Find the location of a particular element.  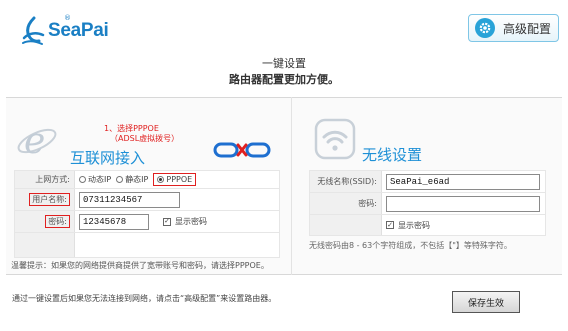

seapai-logo-icon is located at coordinates (33, 30).